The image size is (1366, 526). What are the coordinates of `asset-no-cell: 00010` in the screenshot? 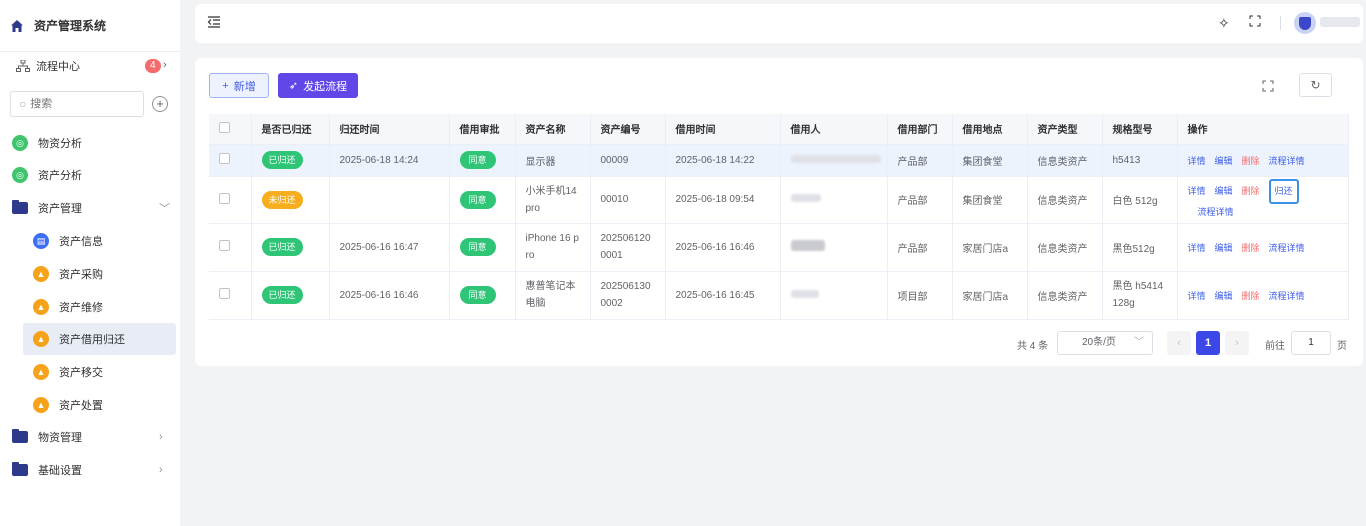 It's located at (628, 200).